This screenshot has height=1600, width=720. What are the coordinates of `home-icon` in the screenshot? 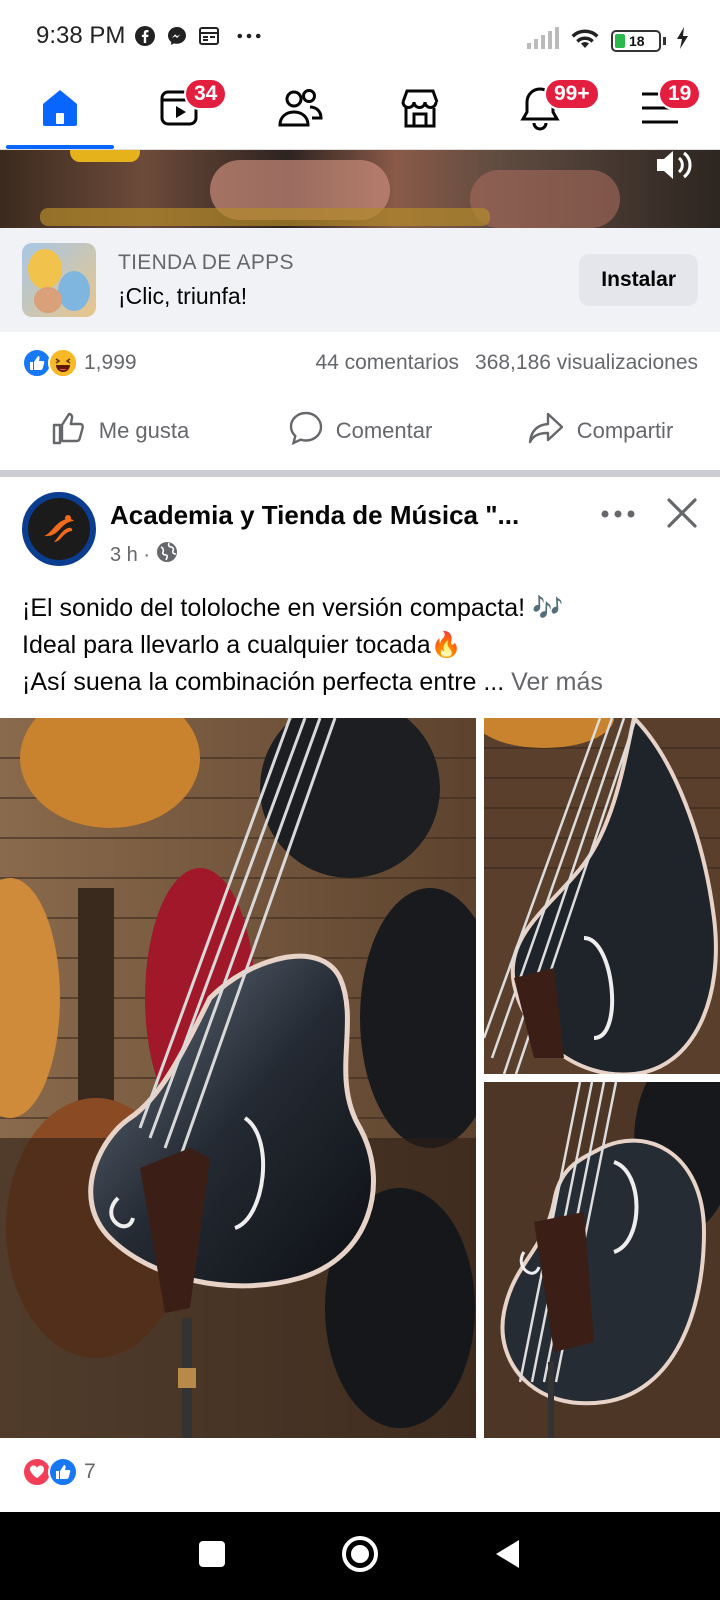 It's located at (60, 110).